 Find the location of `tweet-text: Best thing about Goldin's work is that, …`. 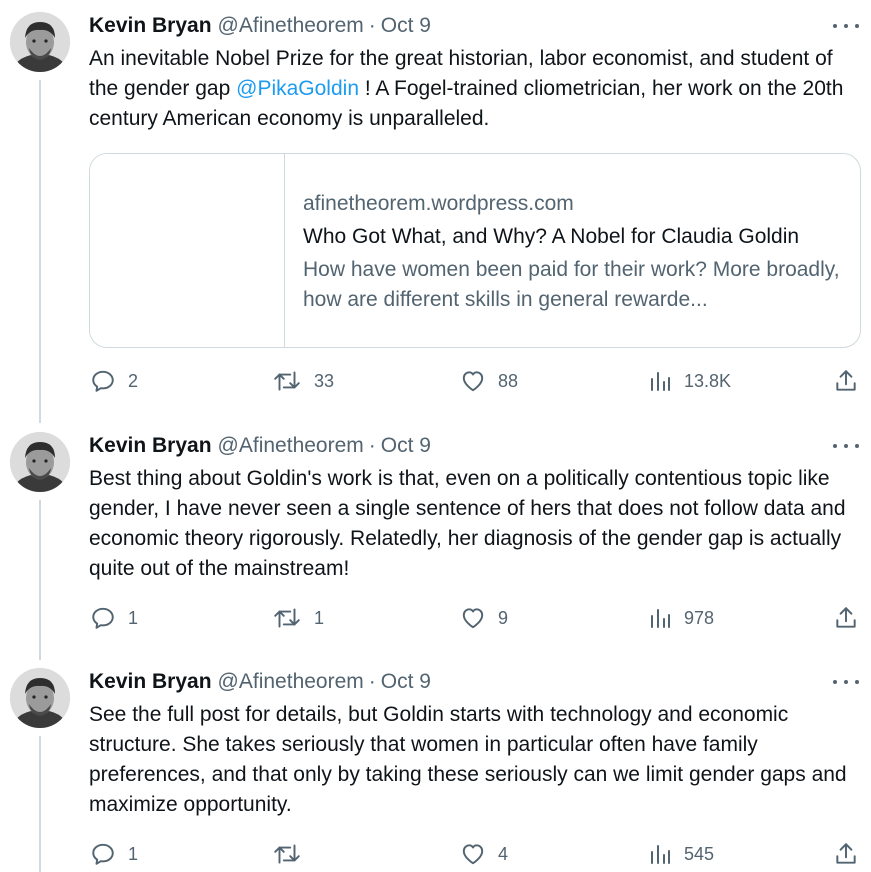

tweet-text: Best thing about Goldin's work is that, … is located at coordinates (467, 523).